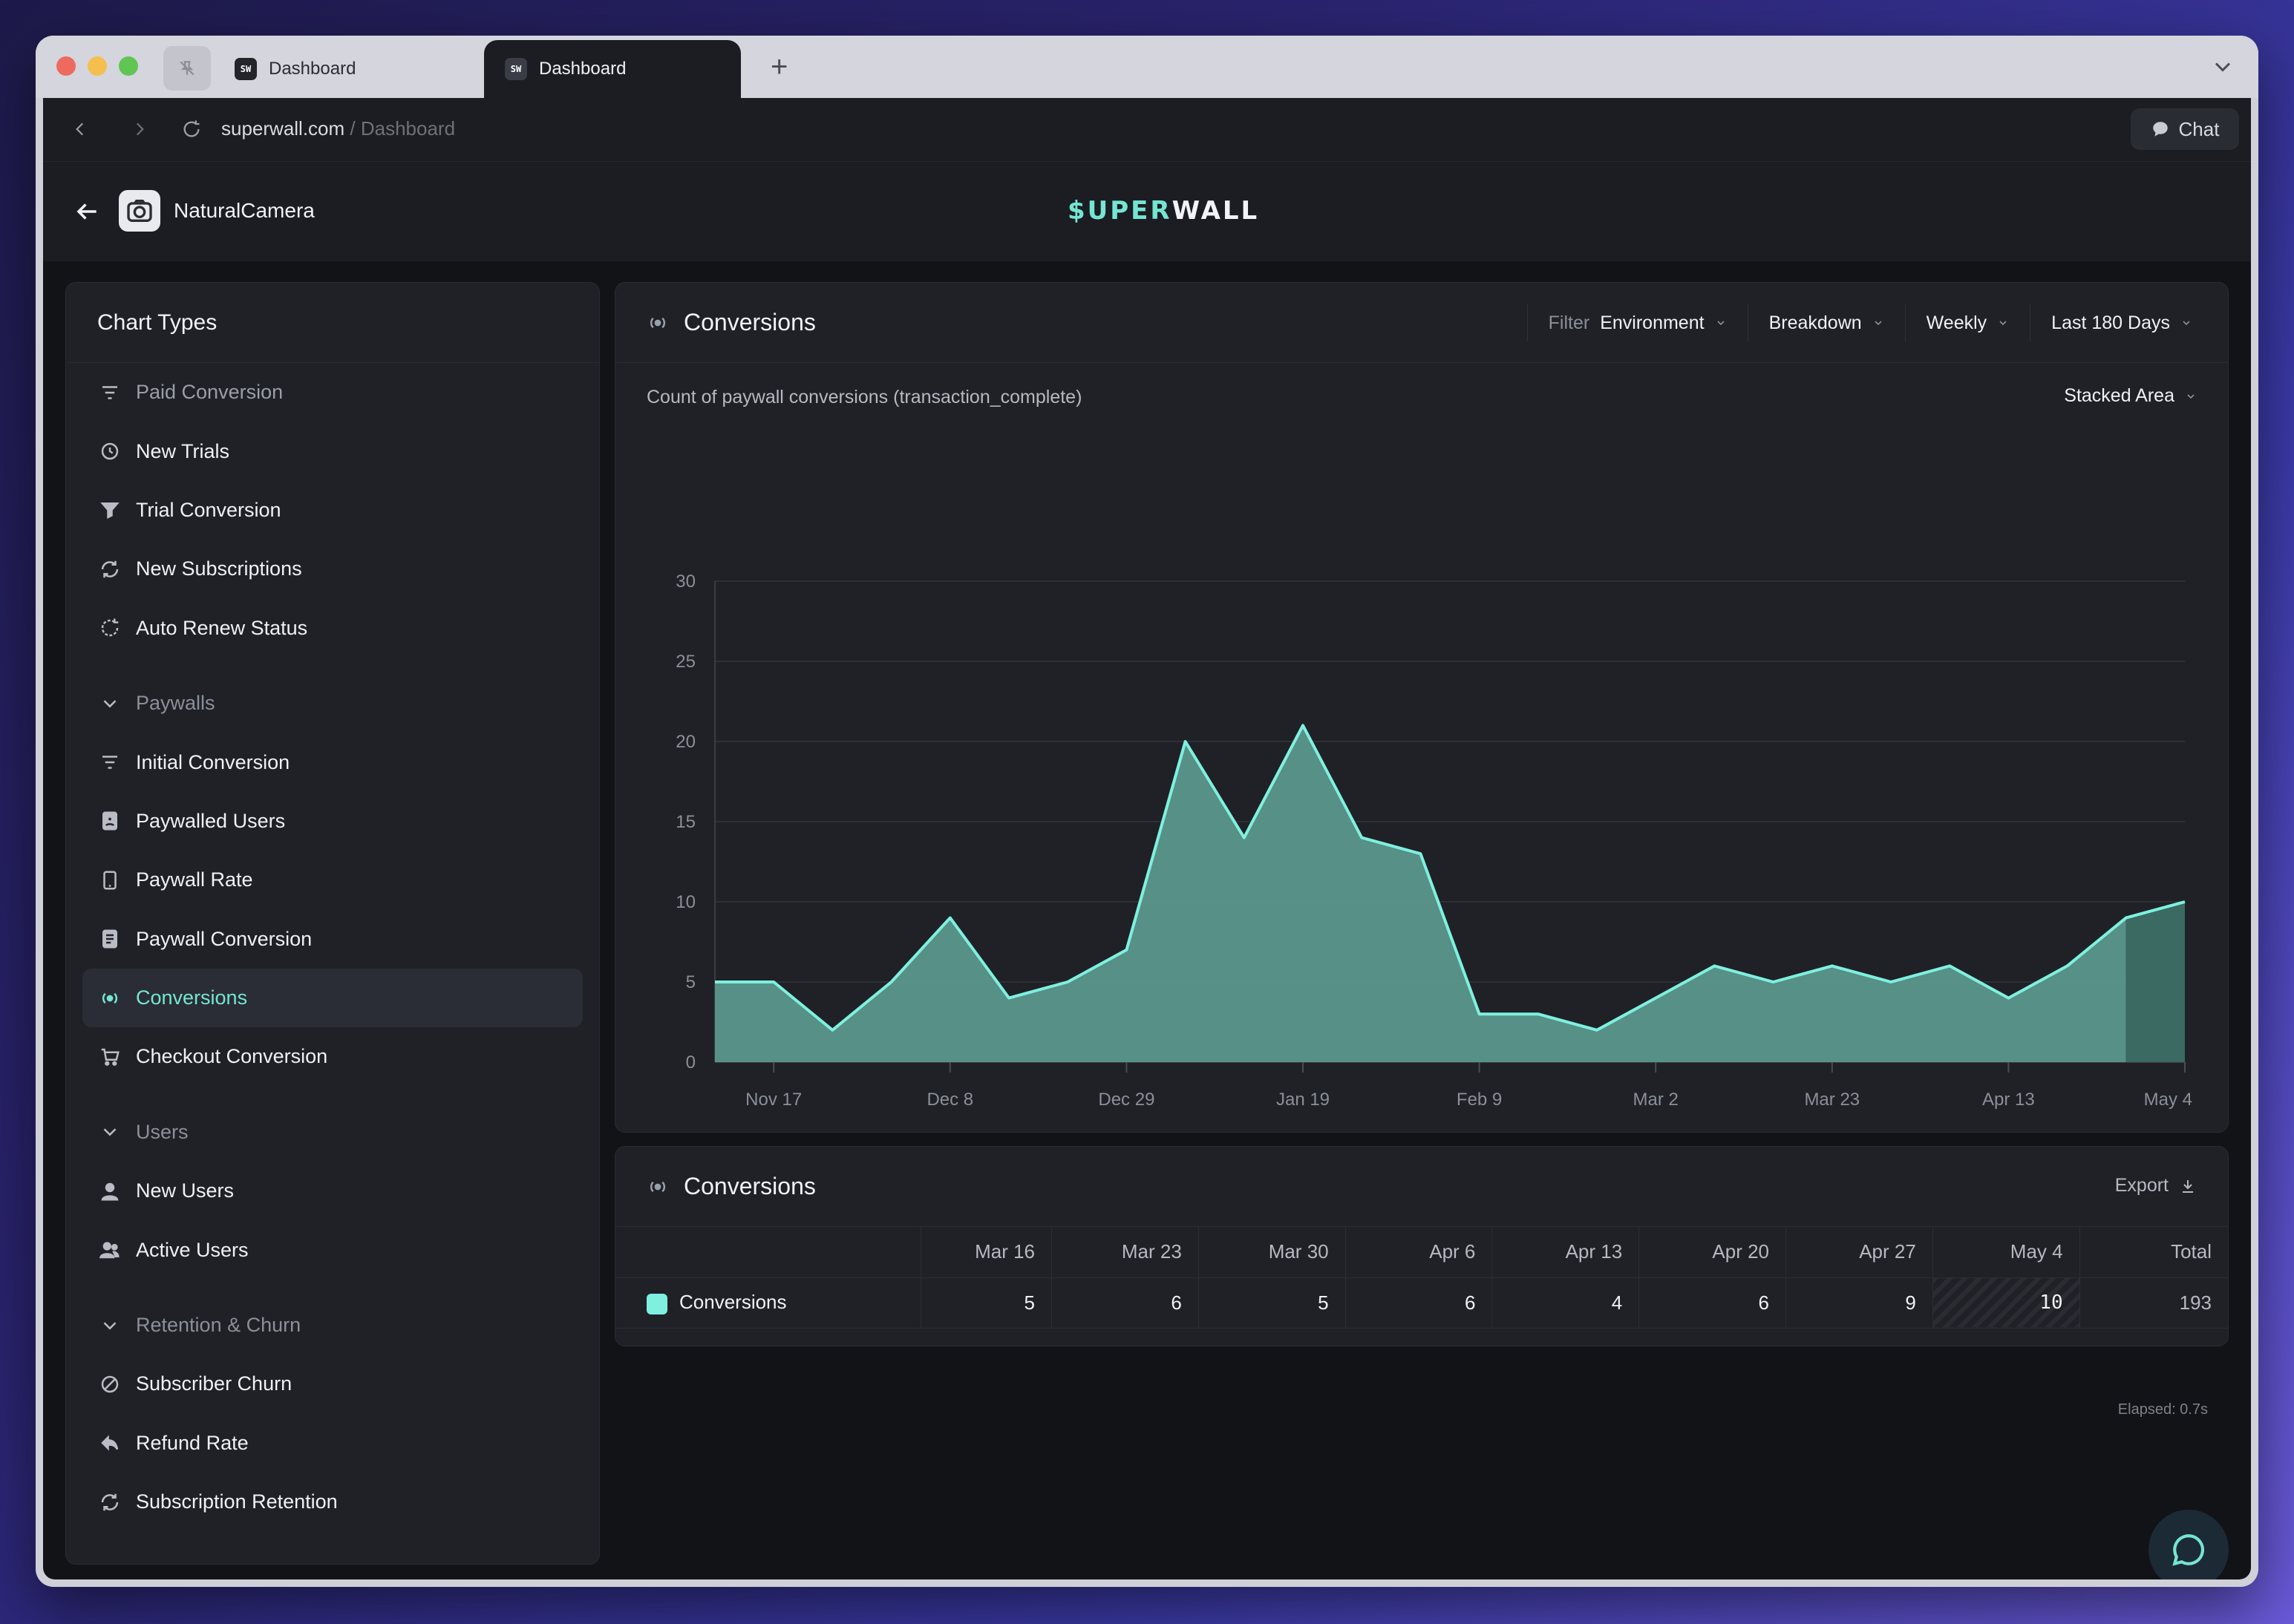 The width and height of the screenshot is (2294, 1624). What do you see at coordinates (332, 1057) in the screenshot?
I see `sidebar-item-checkout-conversion: Checkout Conversion` at bounding box center [332, 1057].